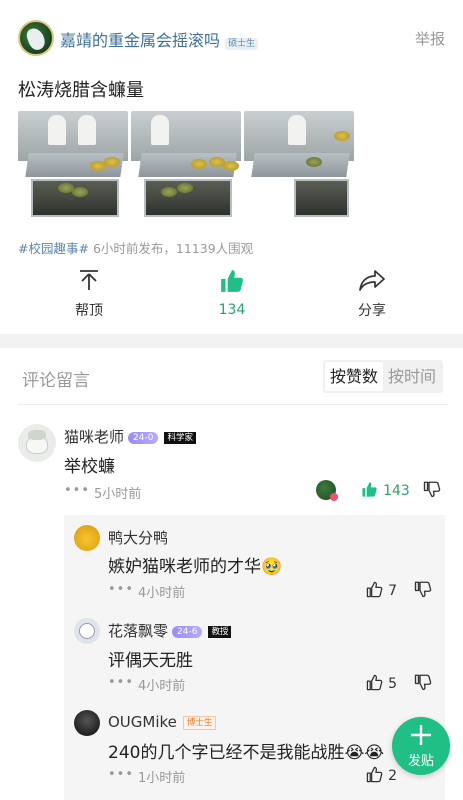  I want to click on commenter-badge: 科学家, so click(180, 438).